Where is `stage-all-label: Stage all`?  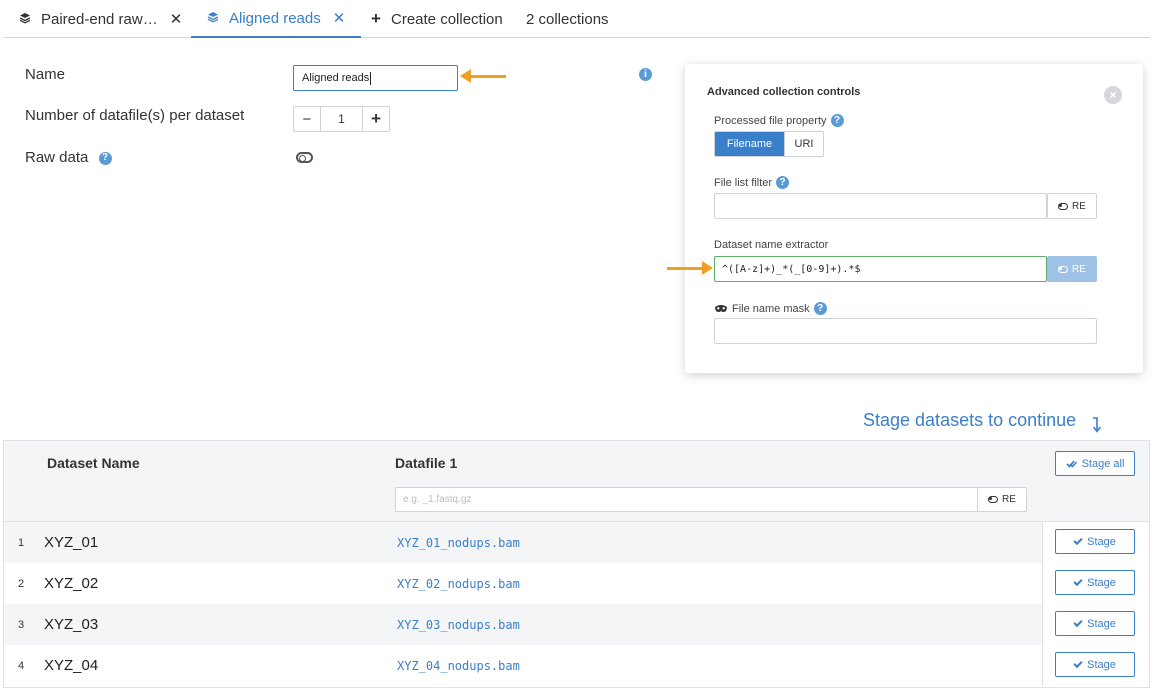 stage-all-label: Stage all is located at coordinates (1103, 463).